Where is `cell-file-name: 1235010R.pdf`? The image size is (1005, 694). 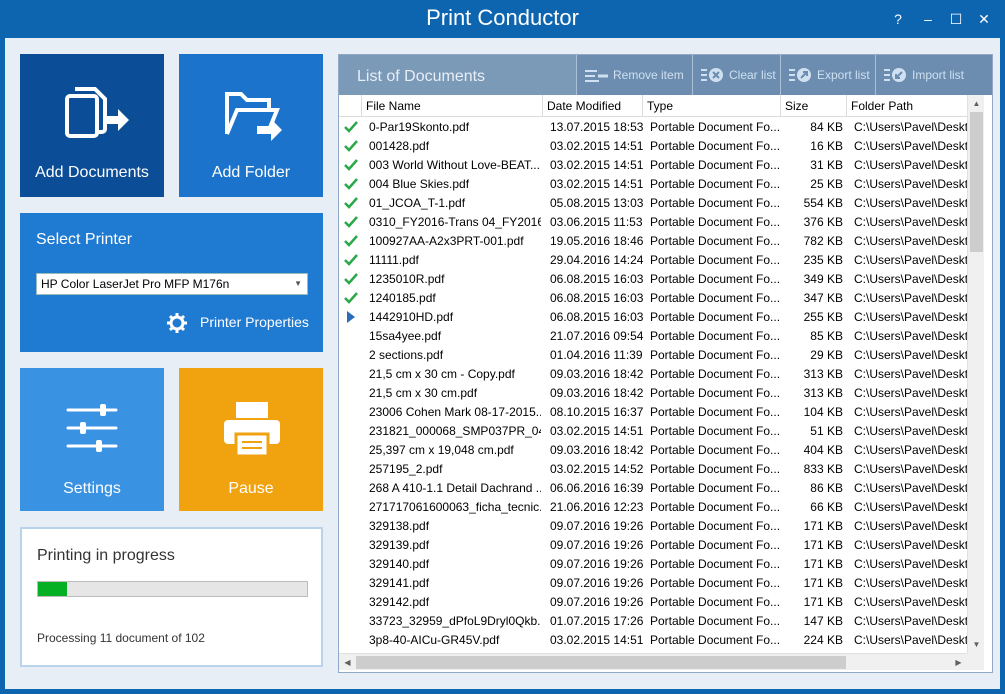
cell-file-name: 1235010R.pdf is located at coordinates (407, 279).